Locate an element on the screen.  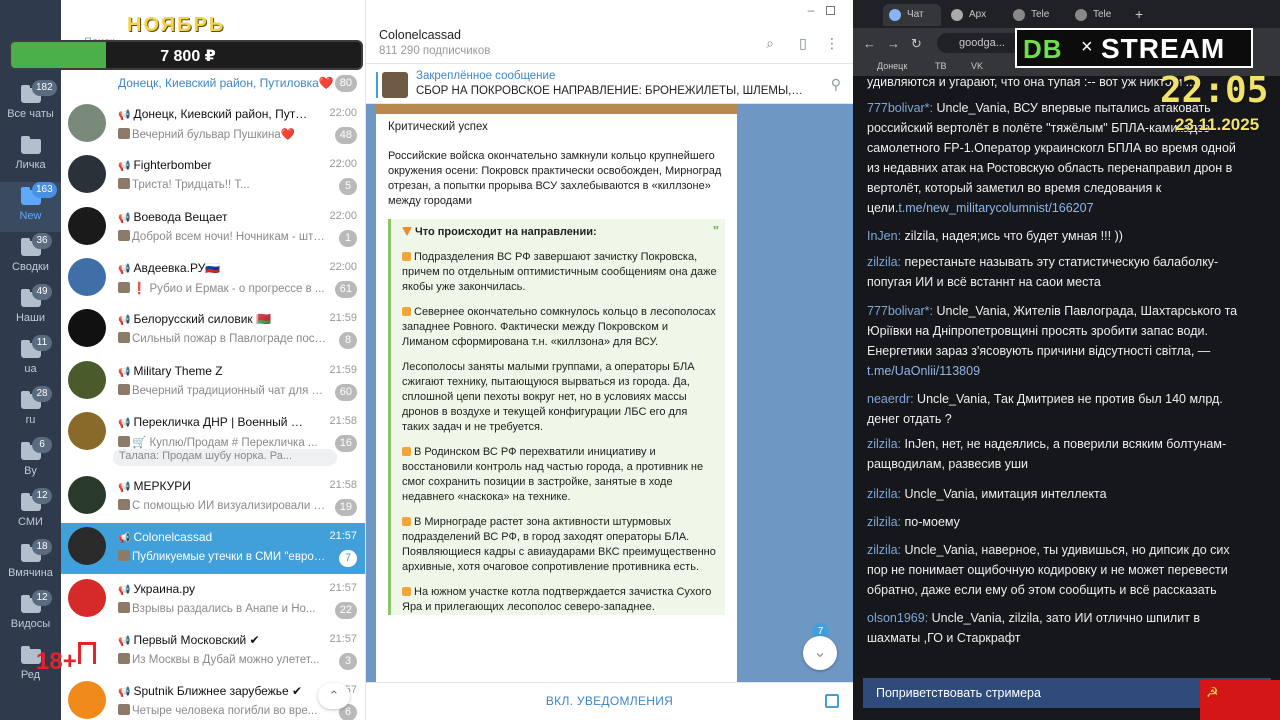
forward-icon: → is located at coordinates (893, 43).